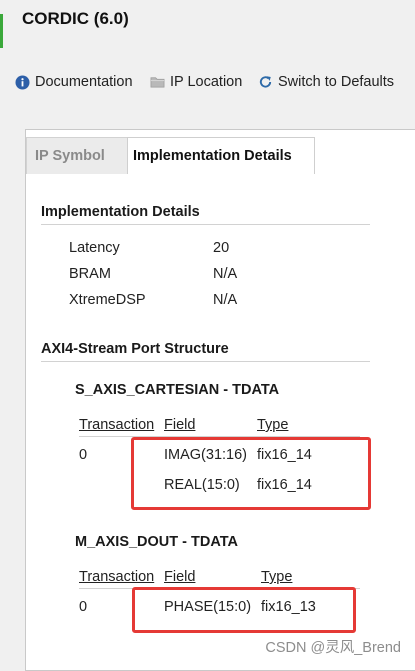 The image size is (415, 671). What do you see at coordinates (333, 648) in the screenshot?
I see `watermark-text: CSDN @灵风_Brend` at bounding box center [333, 648].